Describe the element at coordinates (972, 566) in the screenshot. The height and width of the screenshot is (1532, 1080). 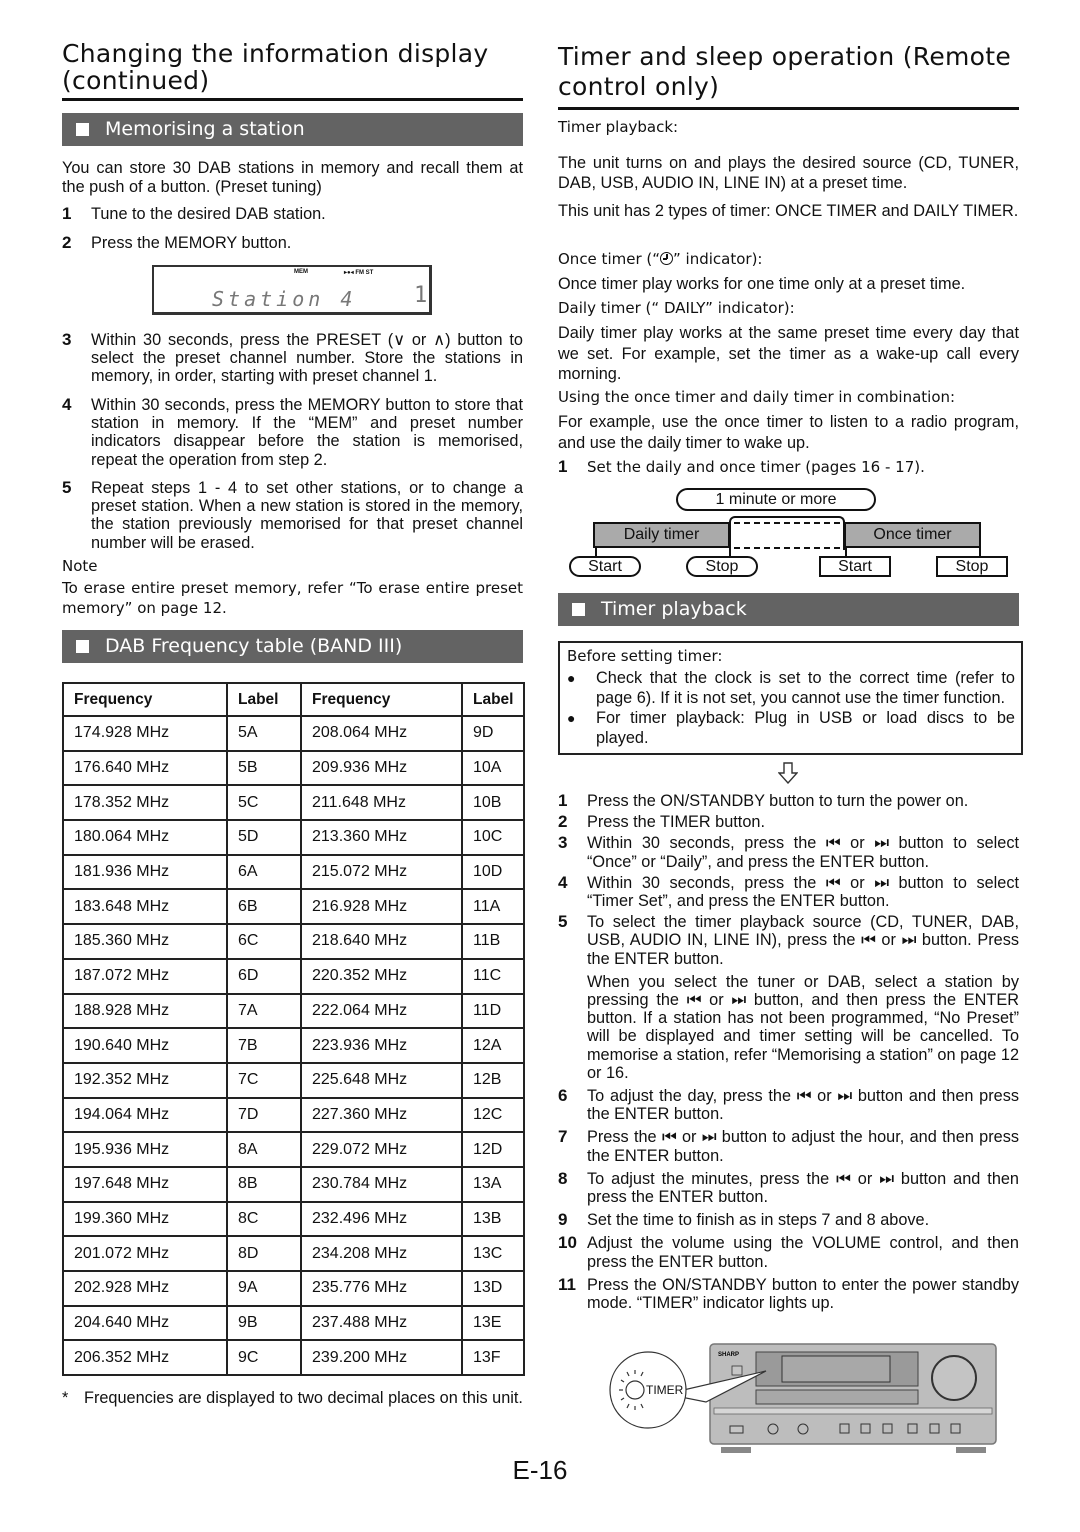
I see `once-stop-label: Stop` at that location.